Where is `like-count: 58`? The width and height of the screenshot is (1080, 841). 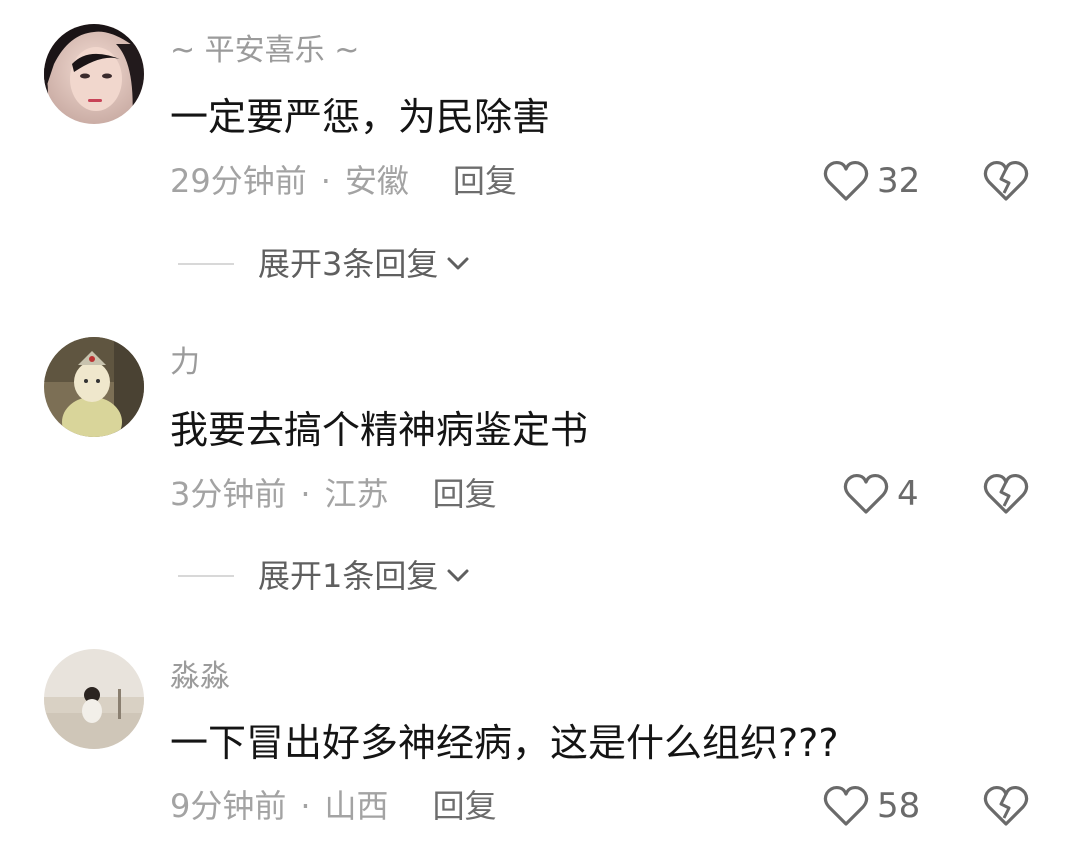
like-count: 58 is located at coordinates (899, 806).